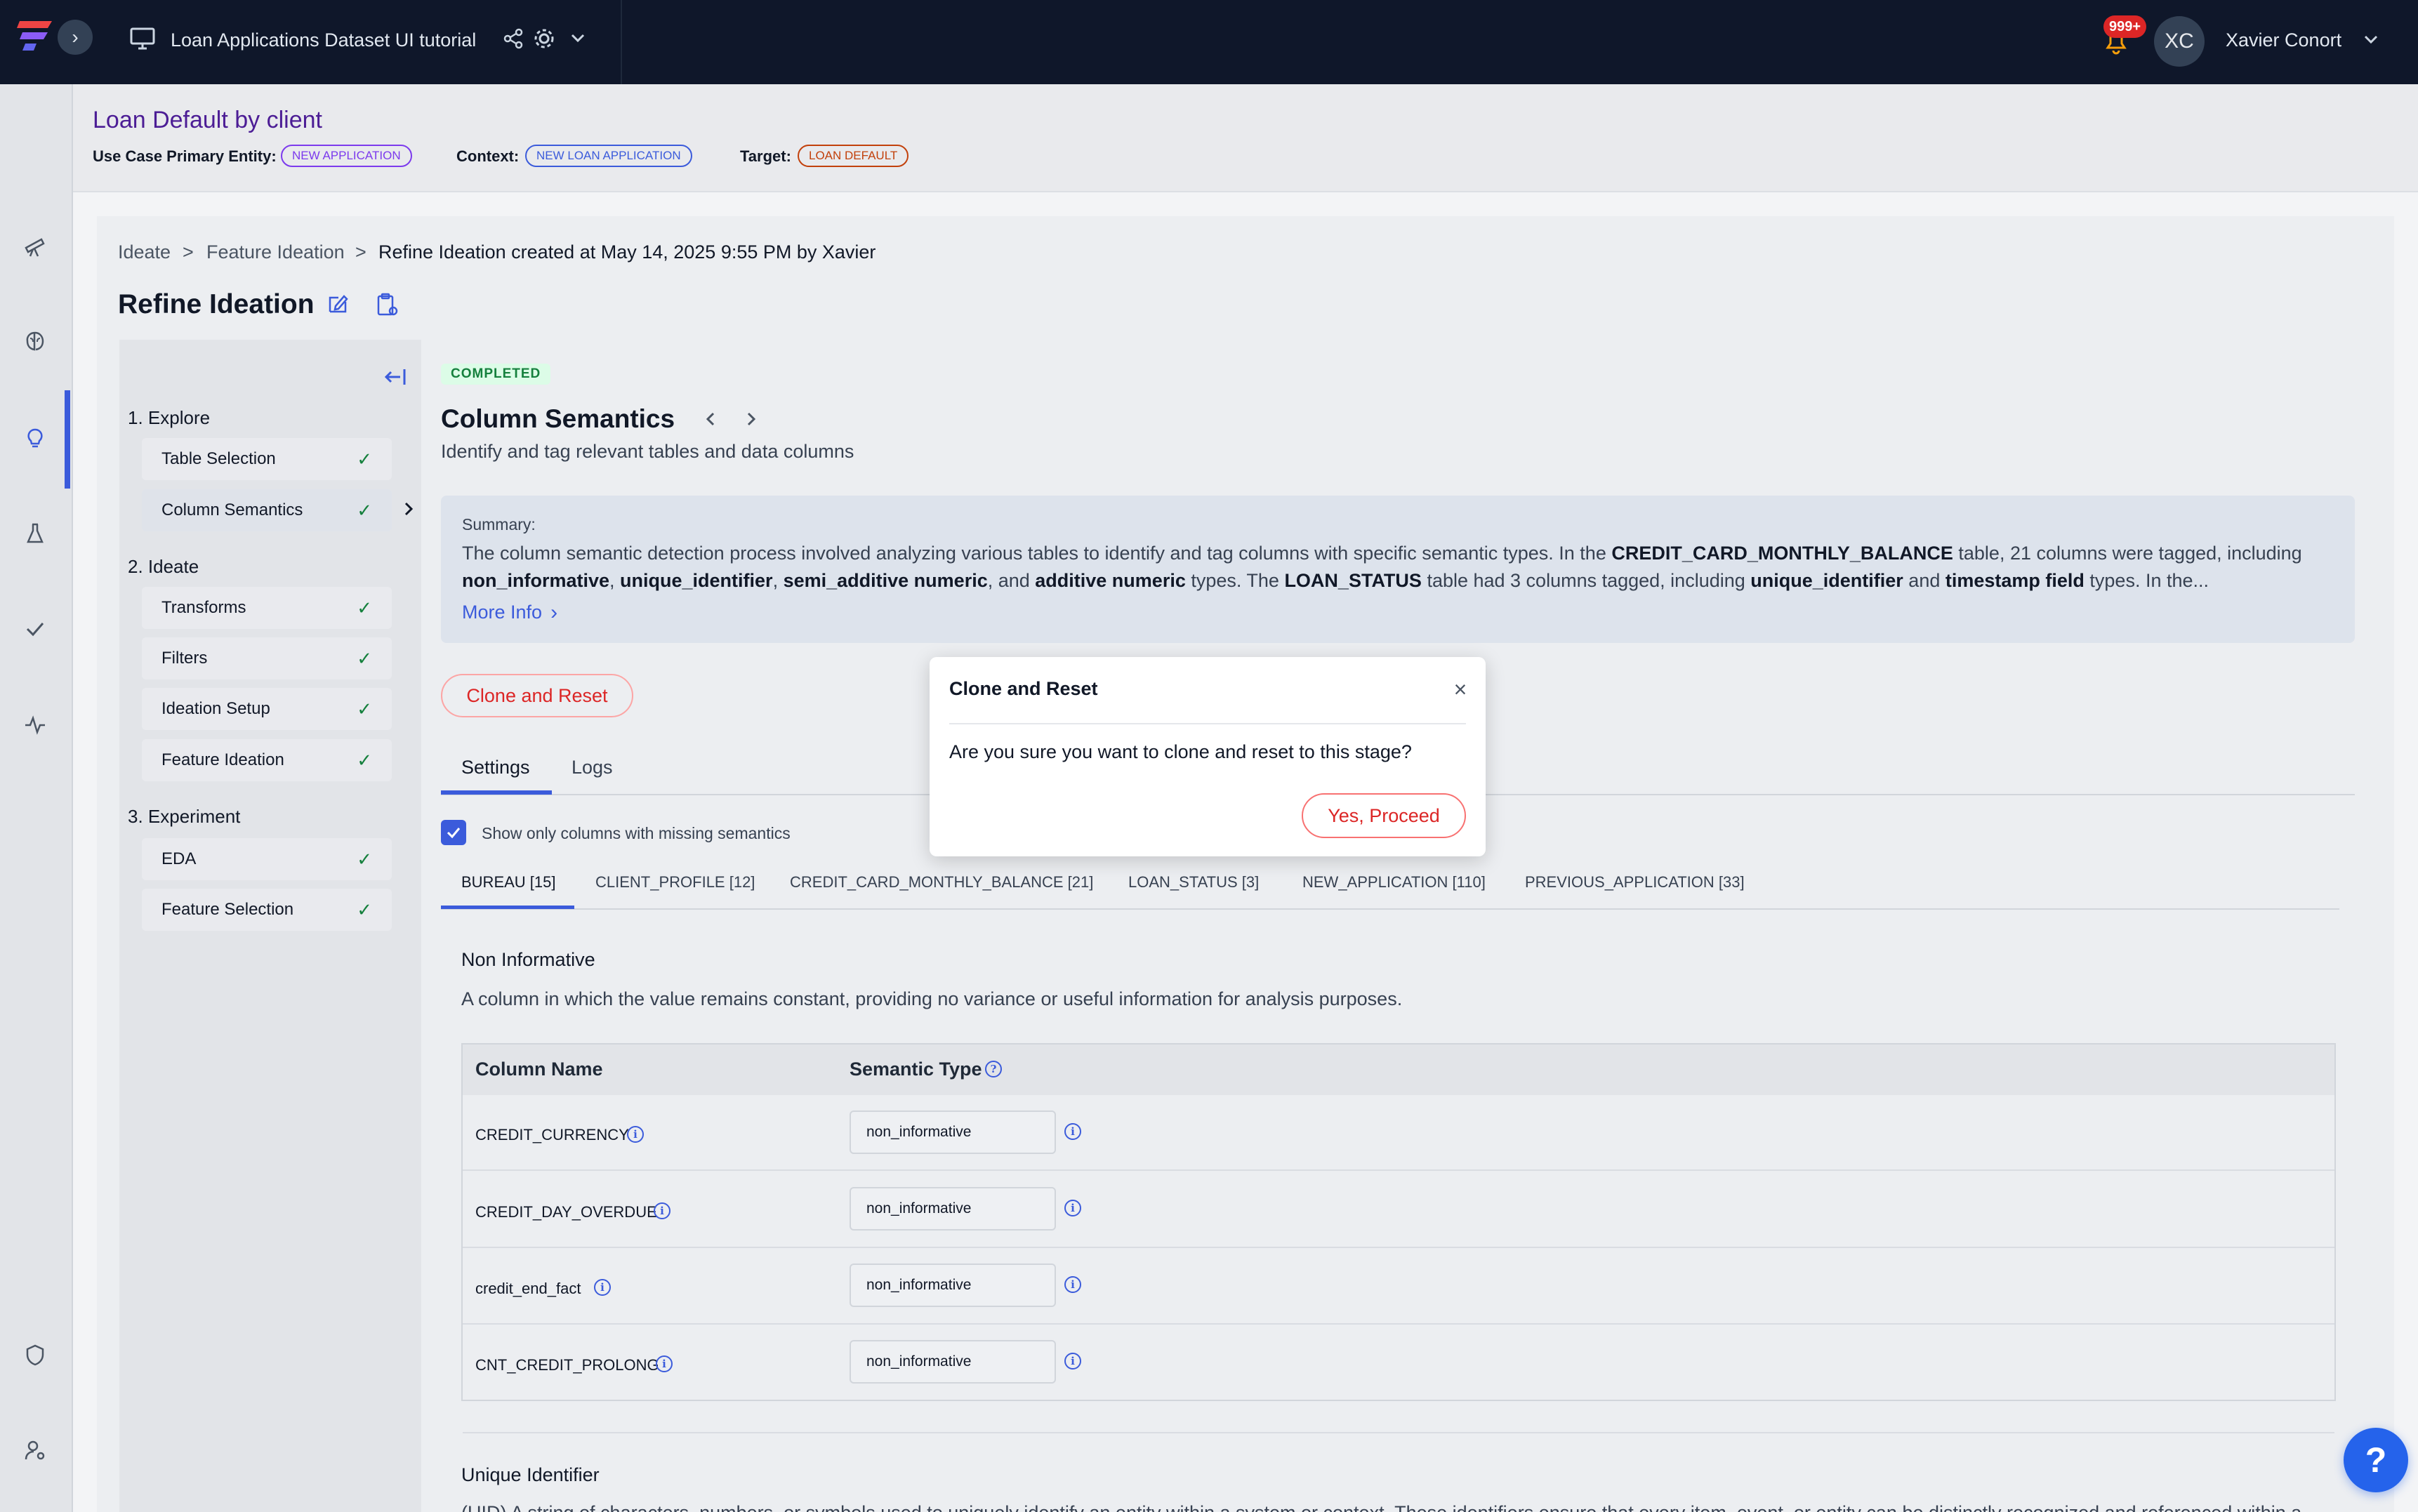 The image size is (2418, 1512). What do you see at coordinates (1394, 882) in the screenshot?
I see `table-tab-new-application: NEW_APPLICATION [110]` at bounding box center [1394, 882].